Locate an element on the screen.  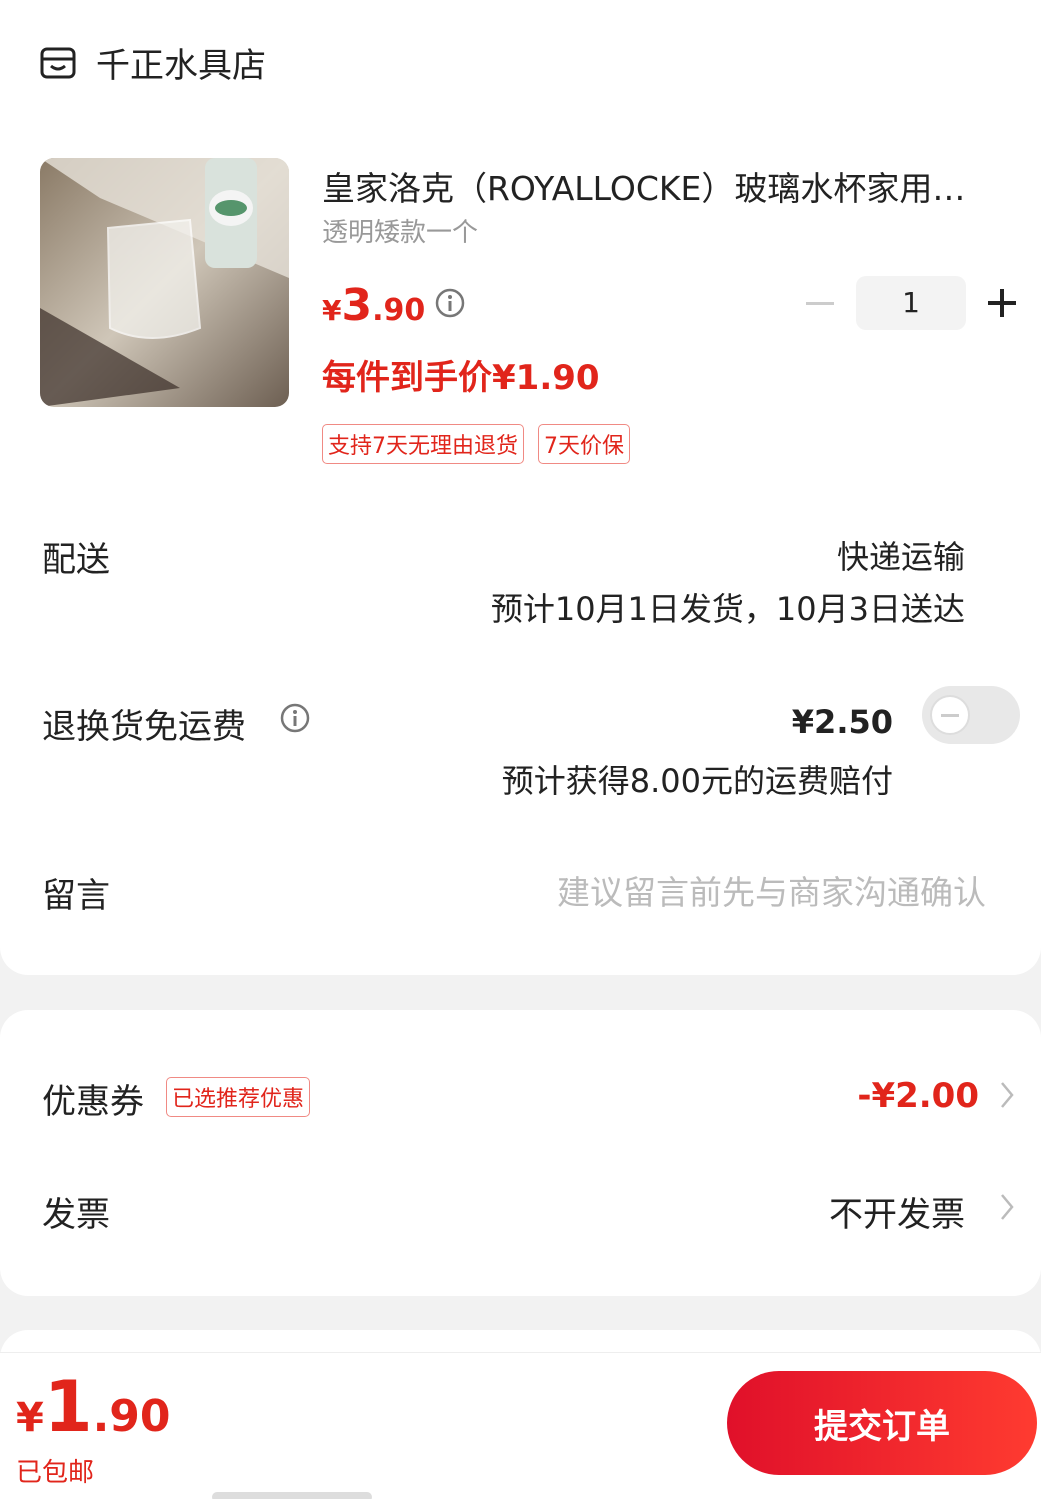
toggle-knob is located at coordinates (950, 715).